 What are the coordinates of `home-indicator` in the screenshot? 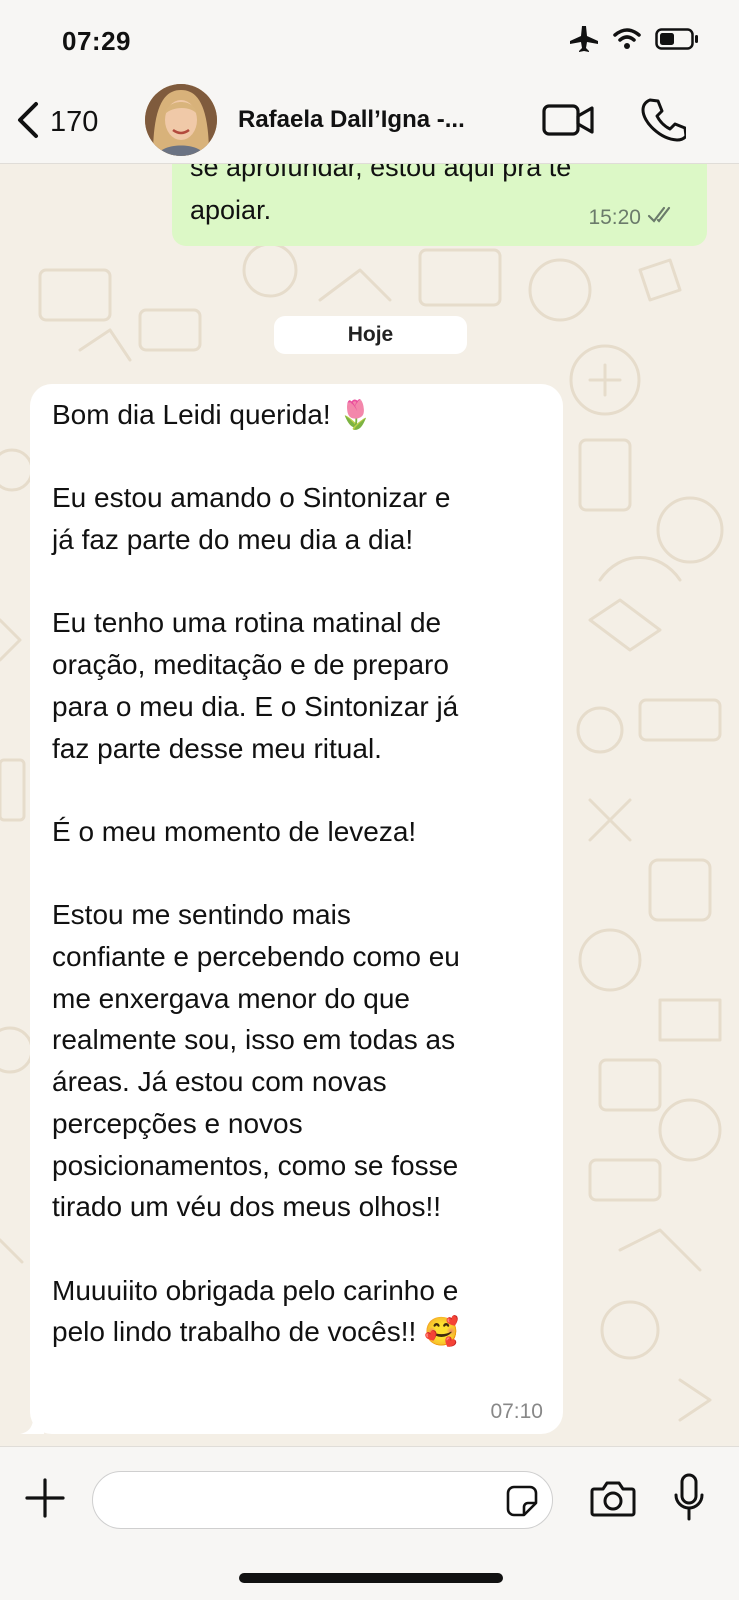 It's located at (371, 1578).